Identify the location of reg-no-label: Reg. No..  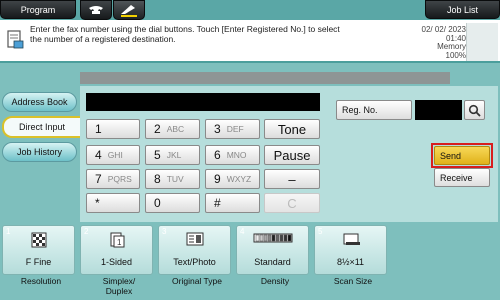
(360, 110).